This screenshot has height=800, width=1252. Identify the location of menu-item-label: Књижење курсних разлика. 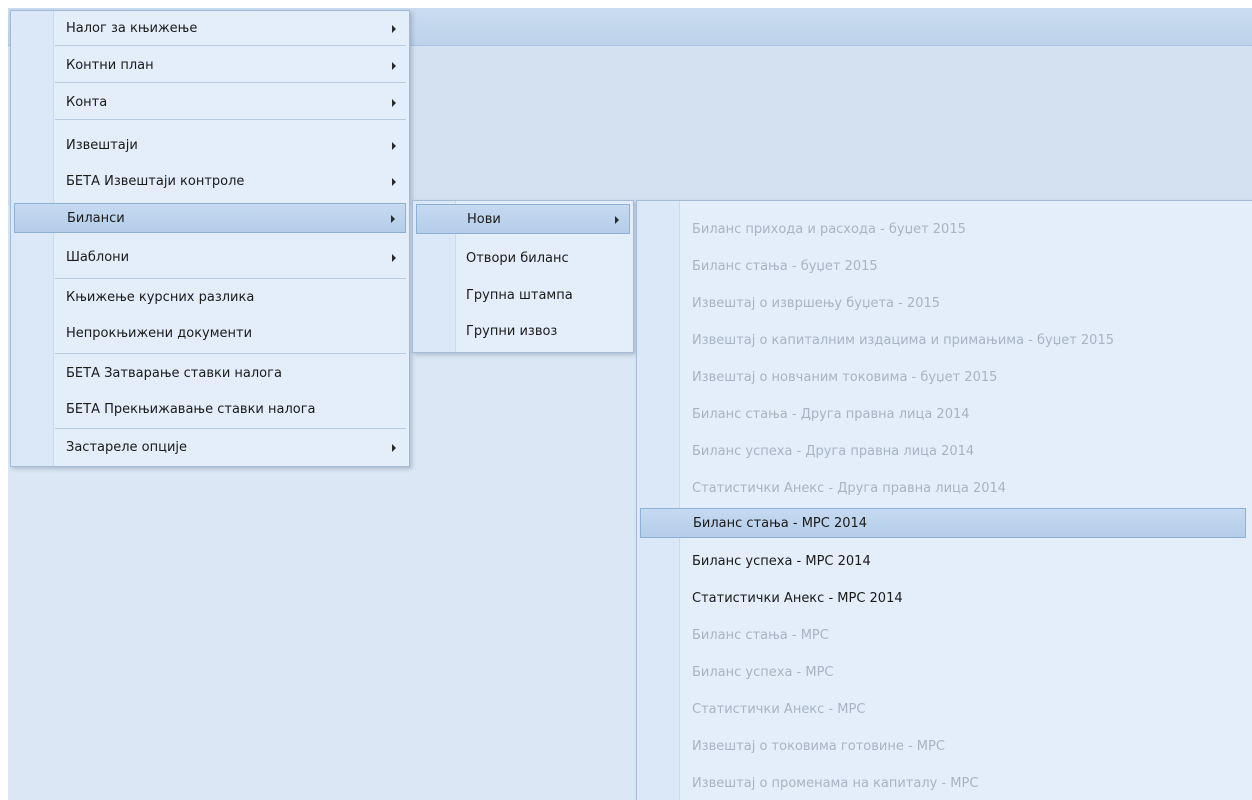
(160, 297).